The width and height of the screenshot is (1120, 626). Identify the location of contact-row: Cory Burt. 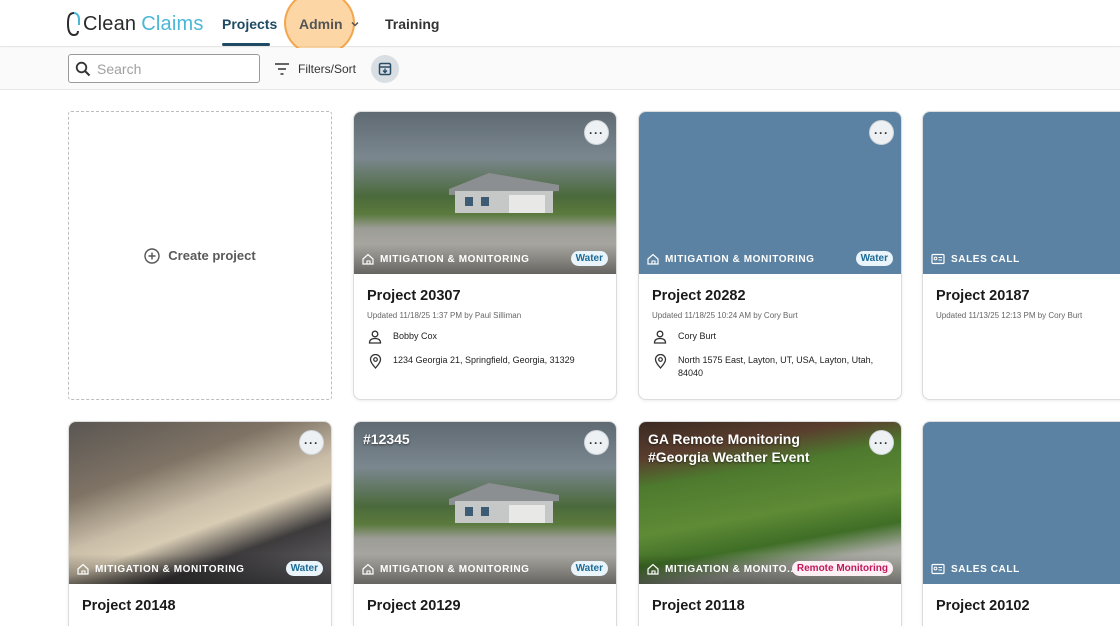
(770, 337).